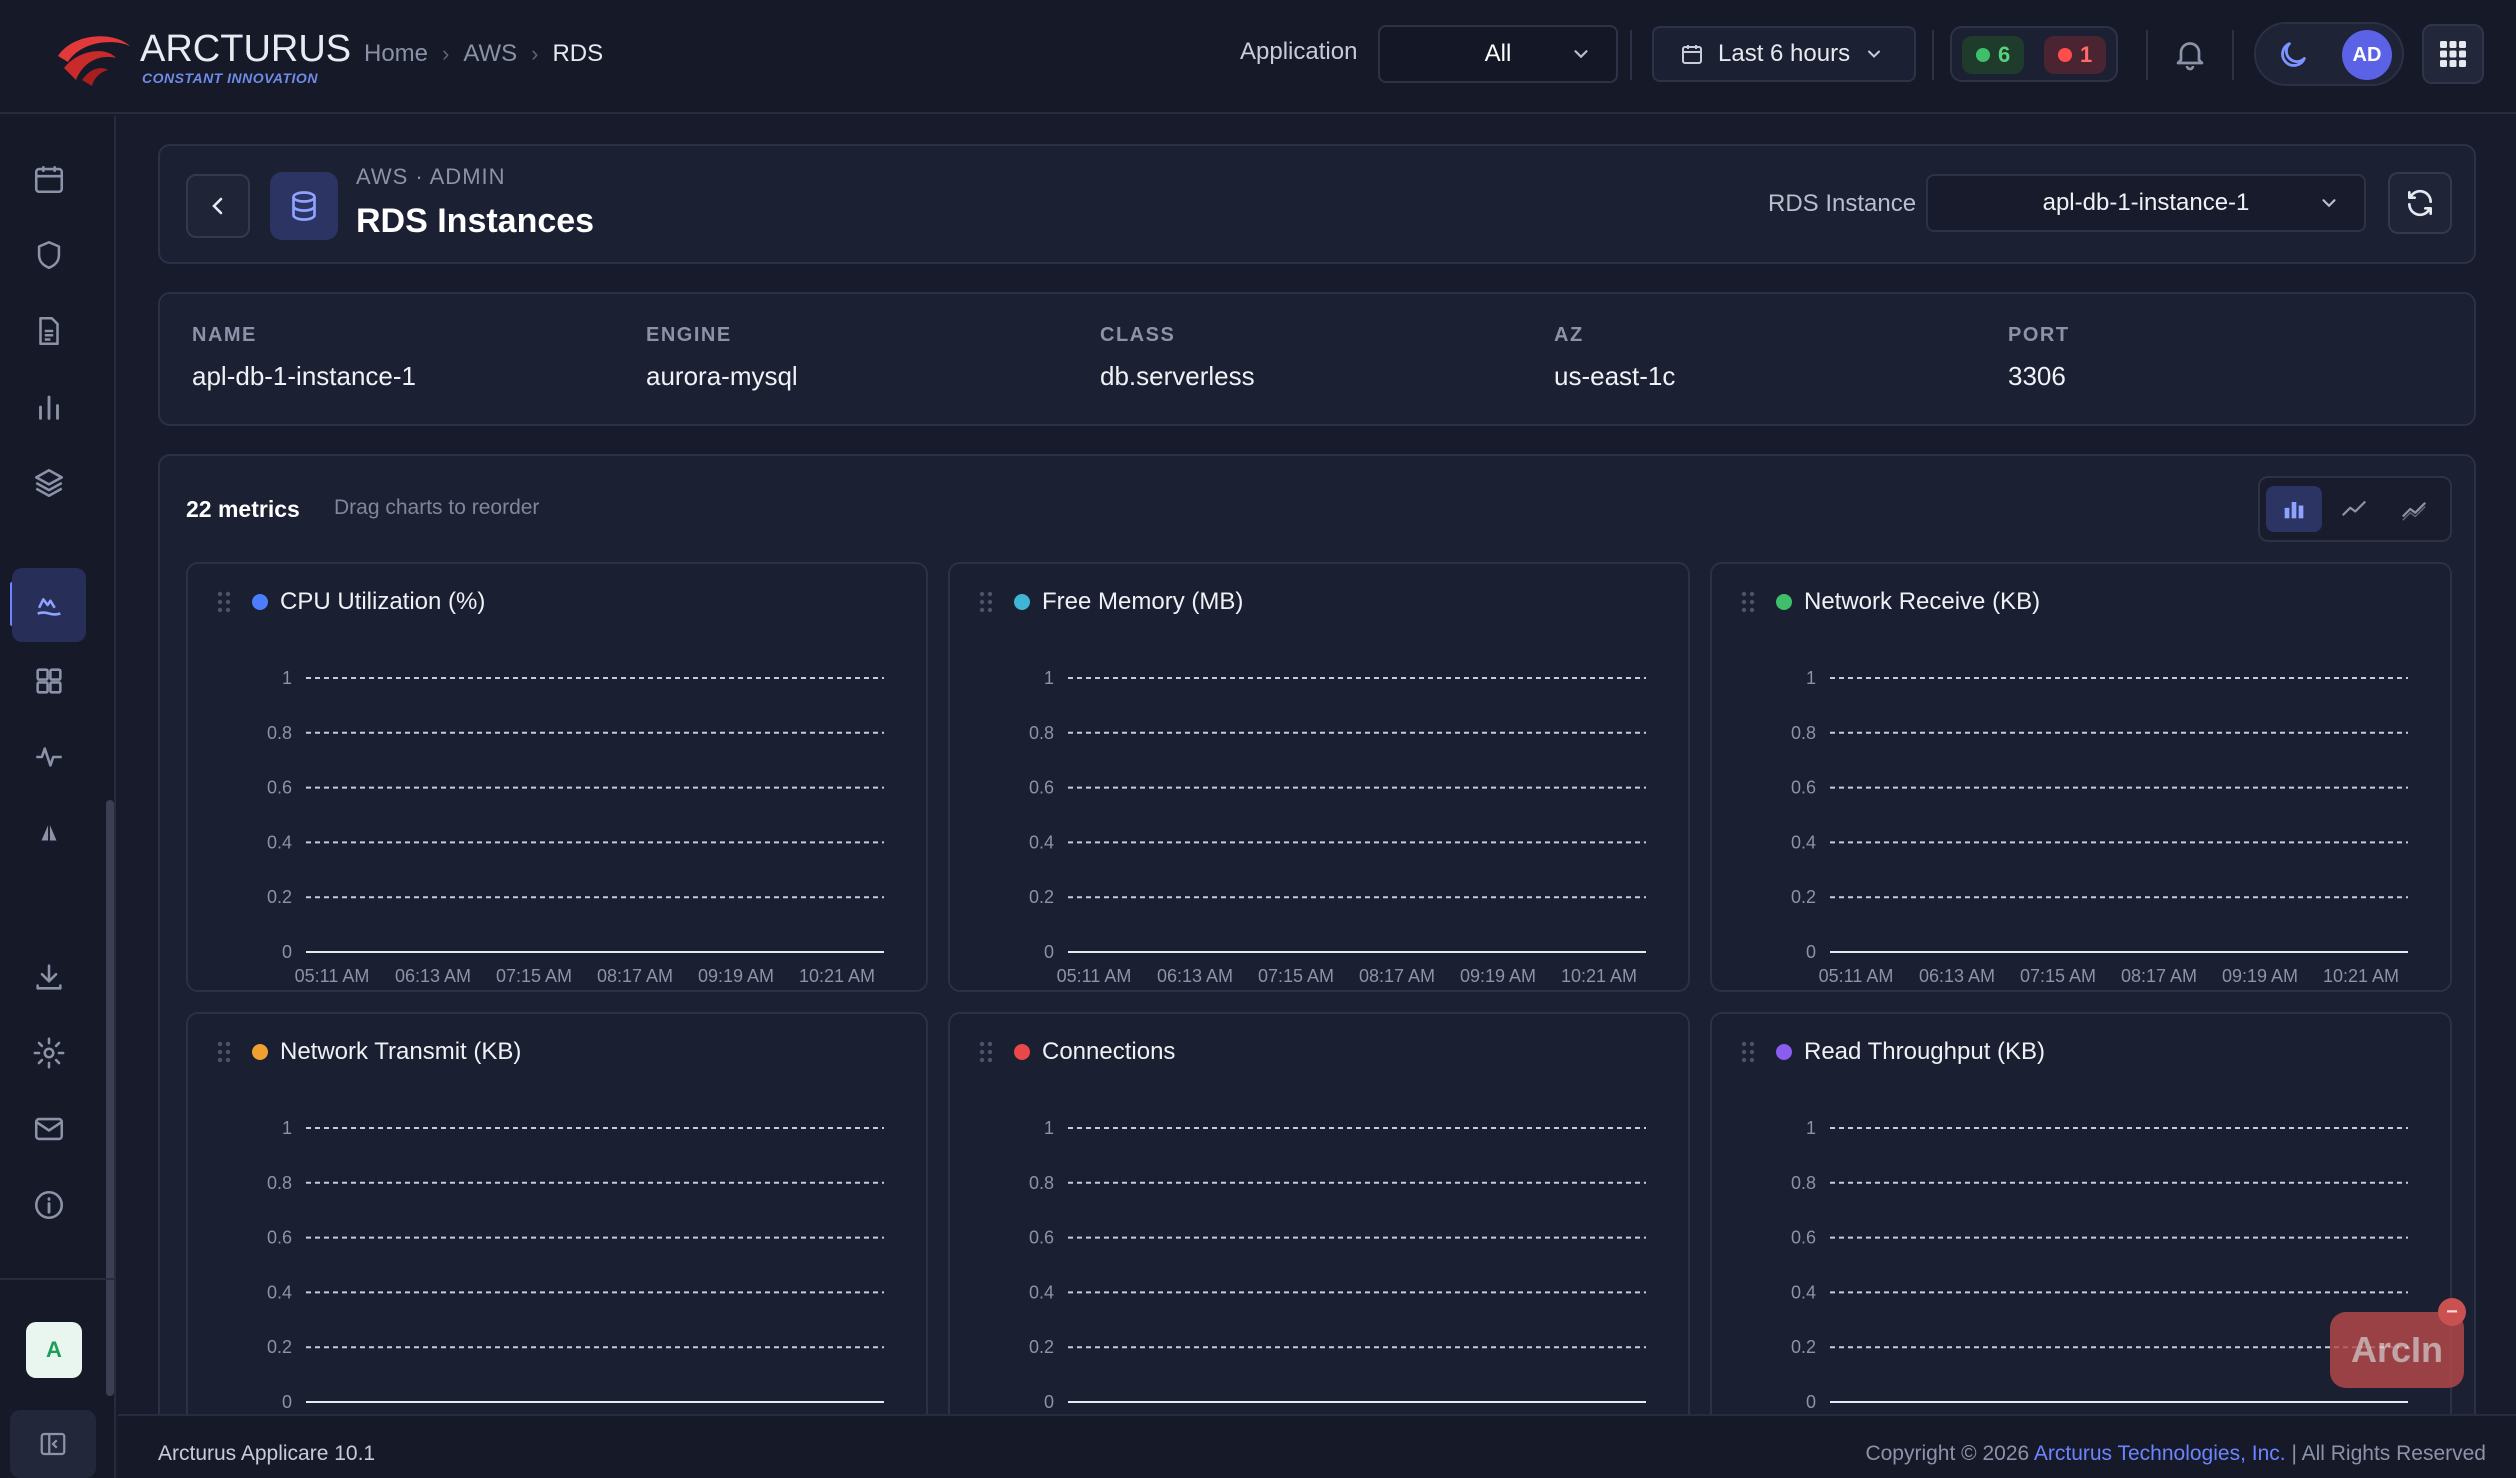 The image size is (2516, 1478). What do you see at coordinates (1049, 952) in the screenshot?
I see `y-tick-label: 0` at bounding box center [1049, 952].